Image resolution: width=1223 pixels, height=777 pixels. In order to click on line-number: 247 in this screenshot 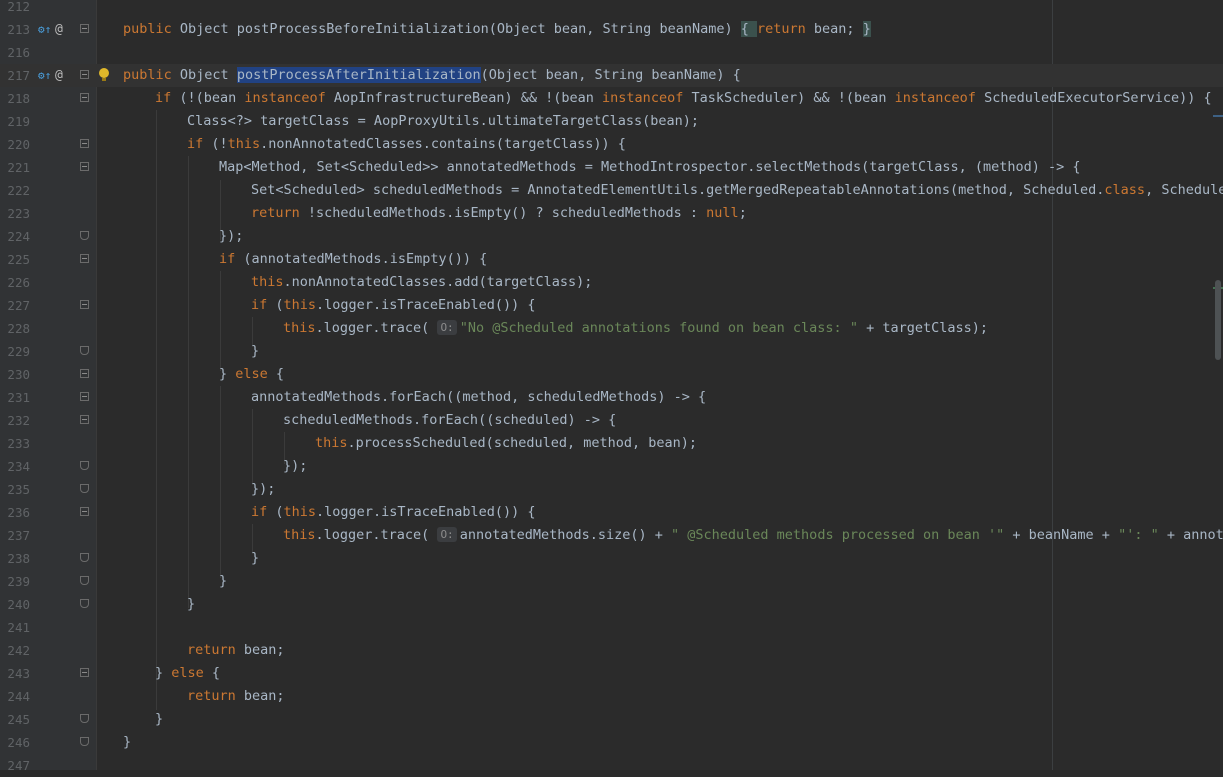, I will do `click(18, 765)`.